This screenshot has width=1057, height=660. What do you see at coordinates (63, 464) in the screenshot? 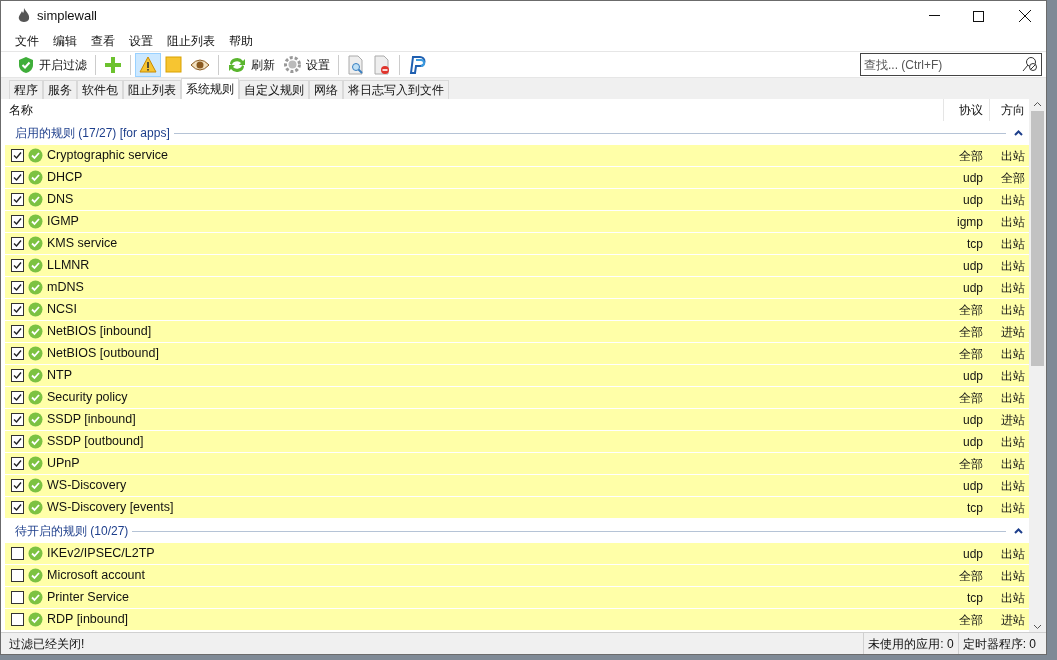
I see `rule-name: UPnP` at bounding box center [63, 464].